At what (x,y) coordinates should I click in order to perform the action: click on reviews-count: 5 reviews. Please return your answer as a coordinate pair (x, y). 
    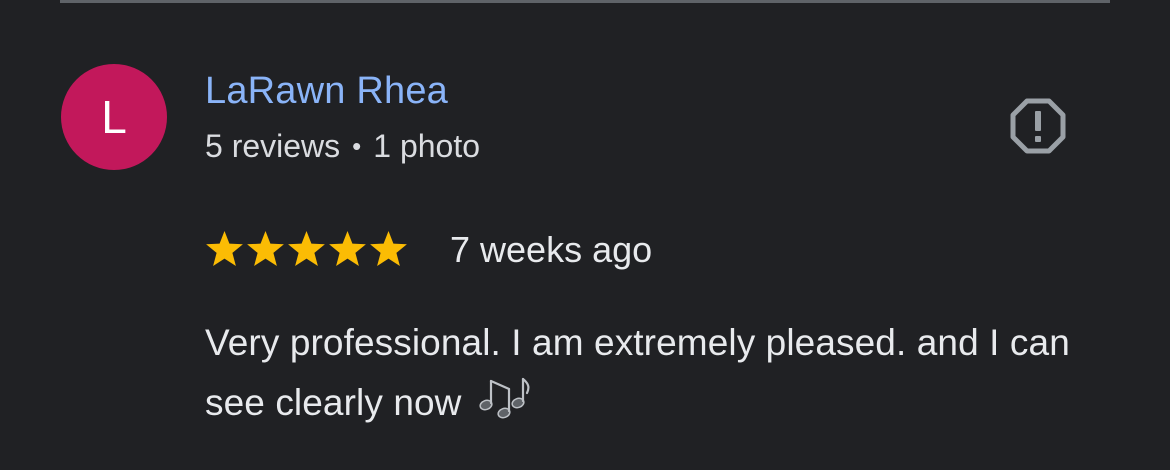
    Looking at the image, I should click on (273, 146).